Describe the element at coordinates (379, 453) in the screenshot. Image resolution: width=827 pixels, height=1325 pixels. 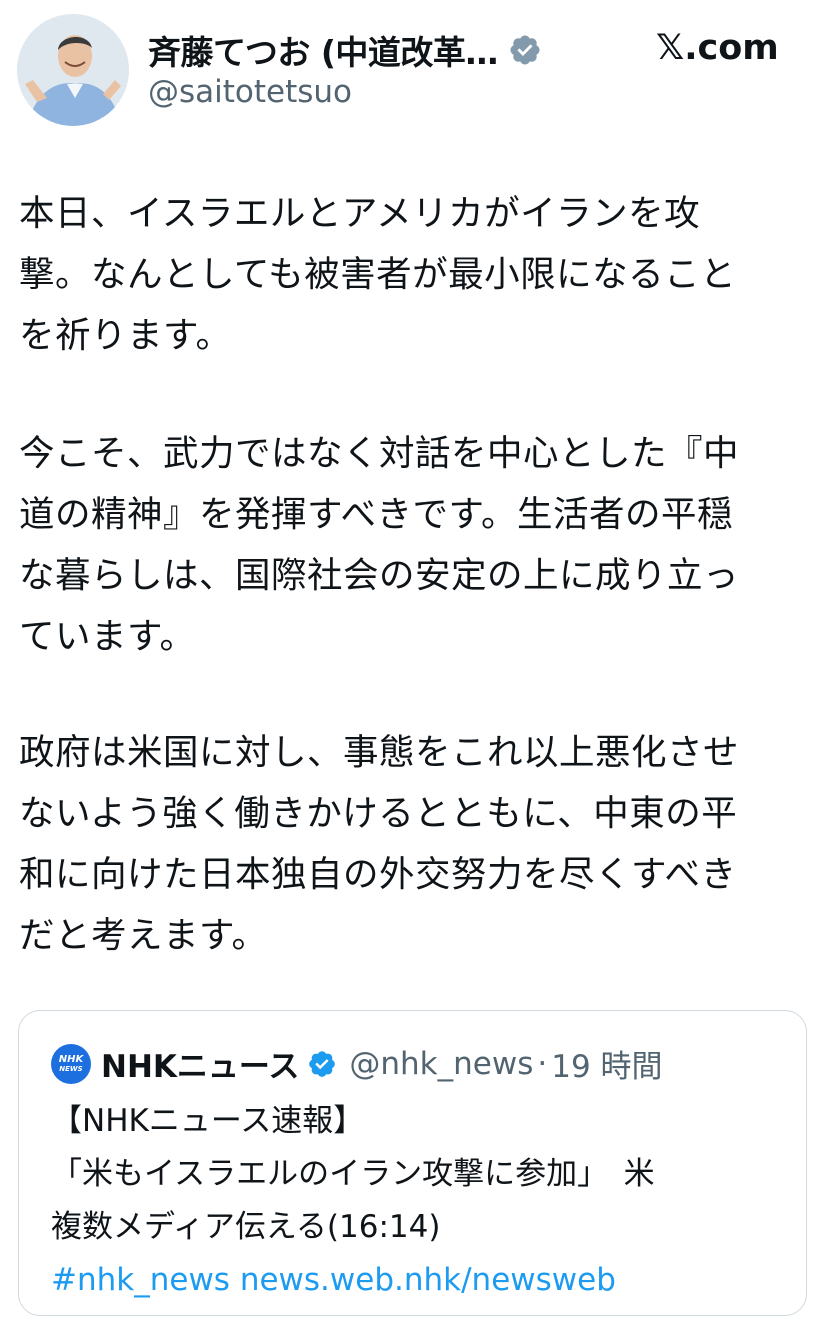
I see `text-line: 今こそ、武力ではなく対話を中心とした『中` at that location.